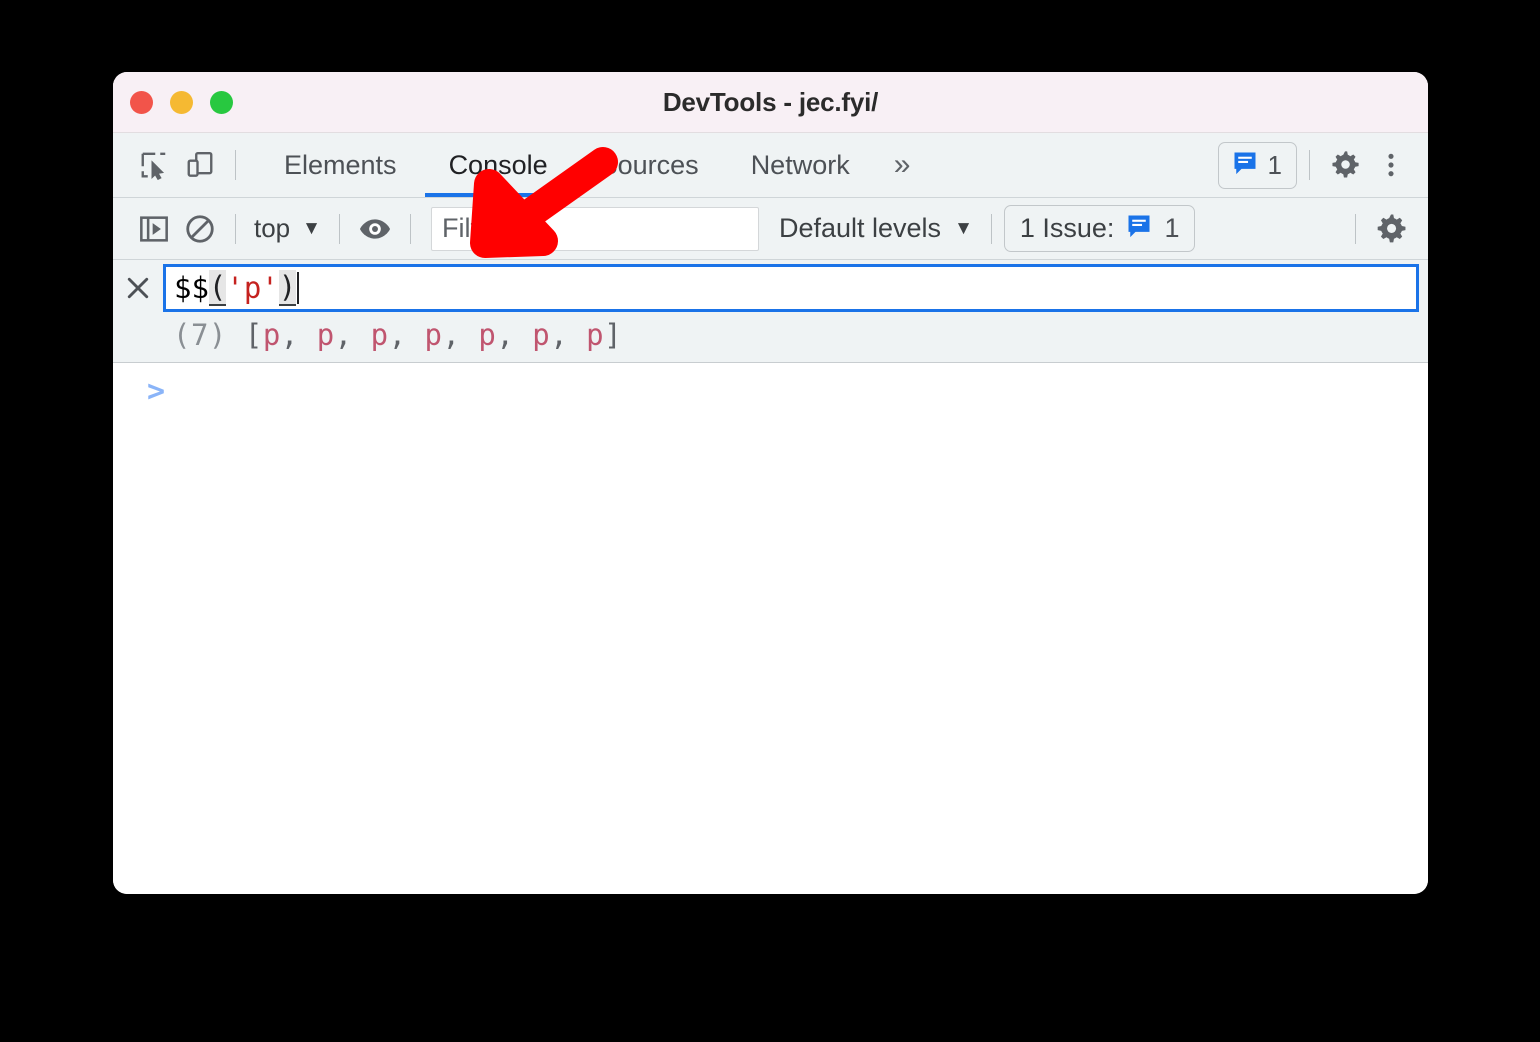 The height and width of the screenshot is (1042, 1540). Describe the element at coordinates (326, 335) in the screenshot. I see `result-node-1: p` at that location.